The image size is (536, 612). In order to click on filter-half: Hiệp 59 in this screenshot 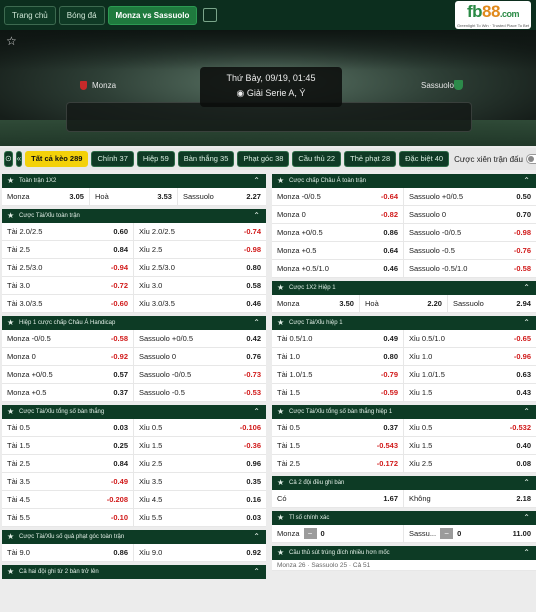, I will do `click(155, 159)`.